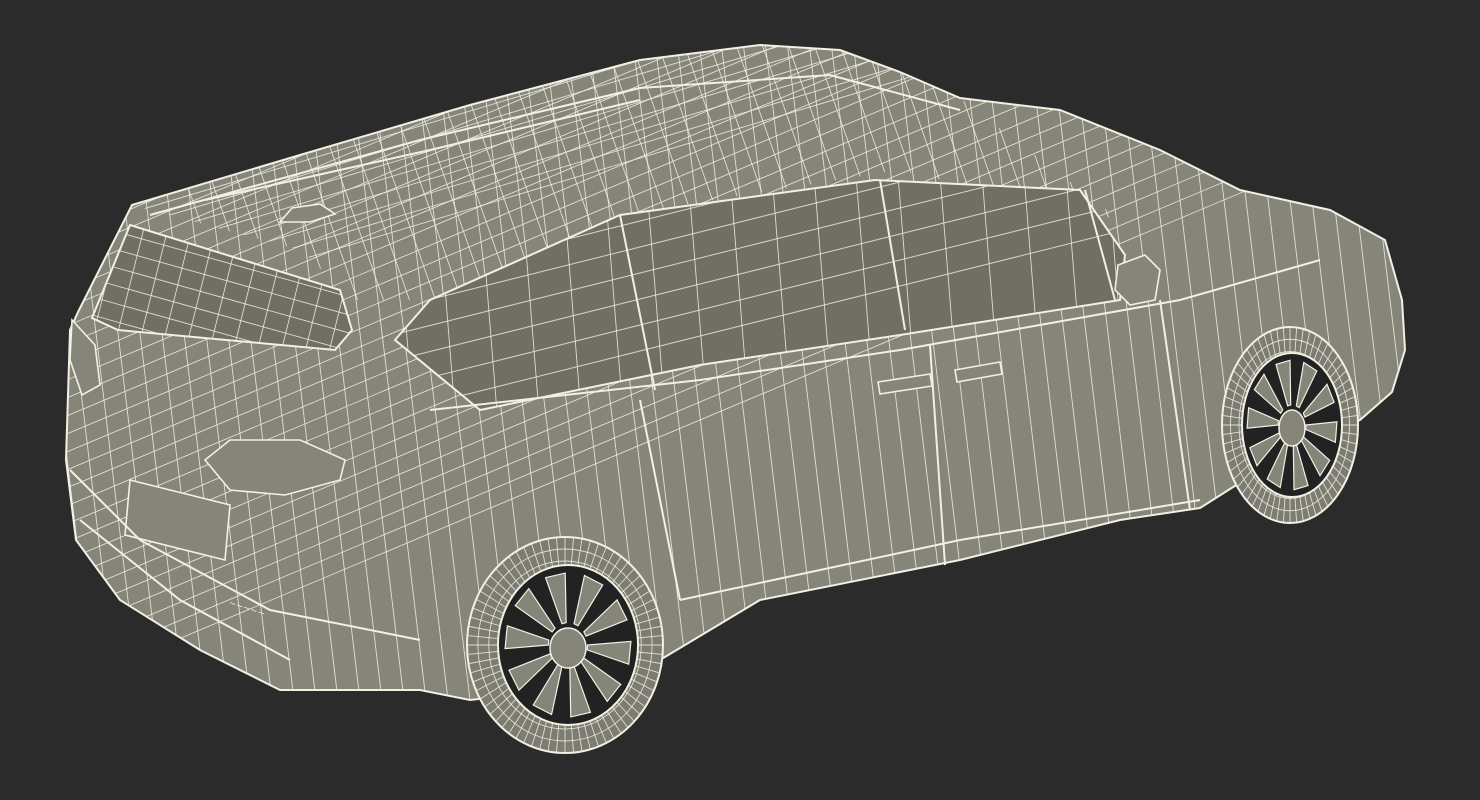  I want to click on rear-wheel, so click(565, 645).